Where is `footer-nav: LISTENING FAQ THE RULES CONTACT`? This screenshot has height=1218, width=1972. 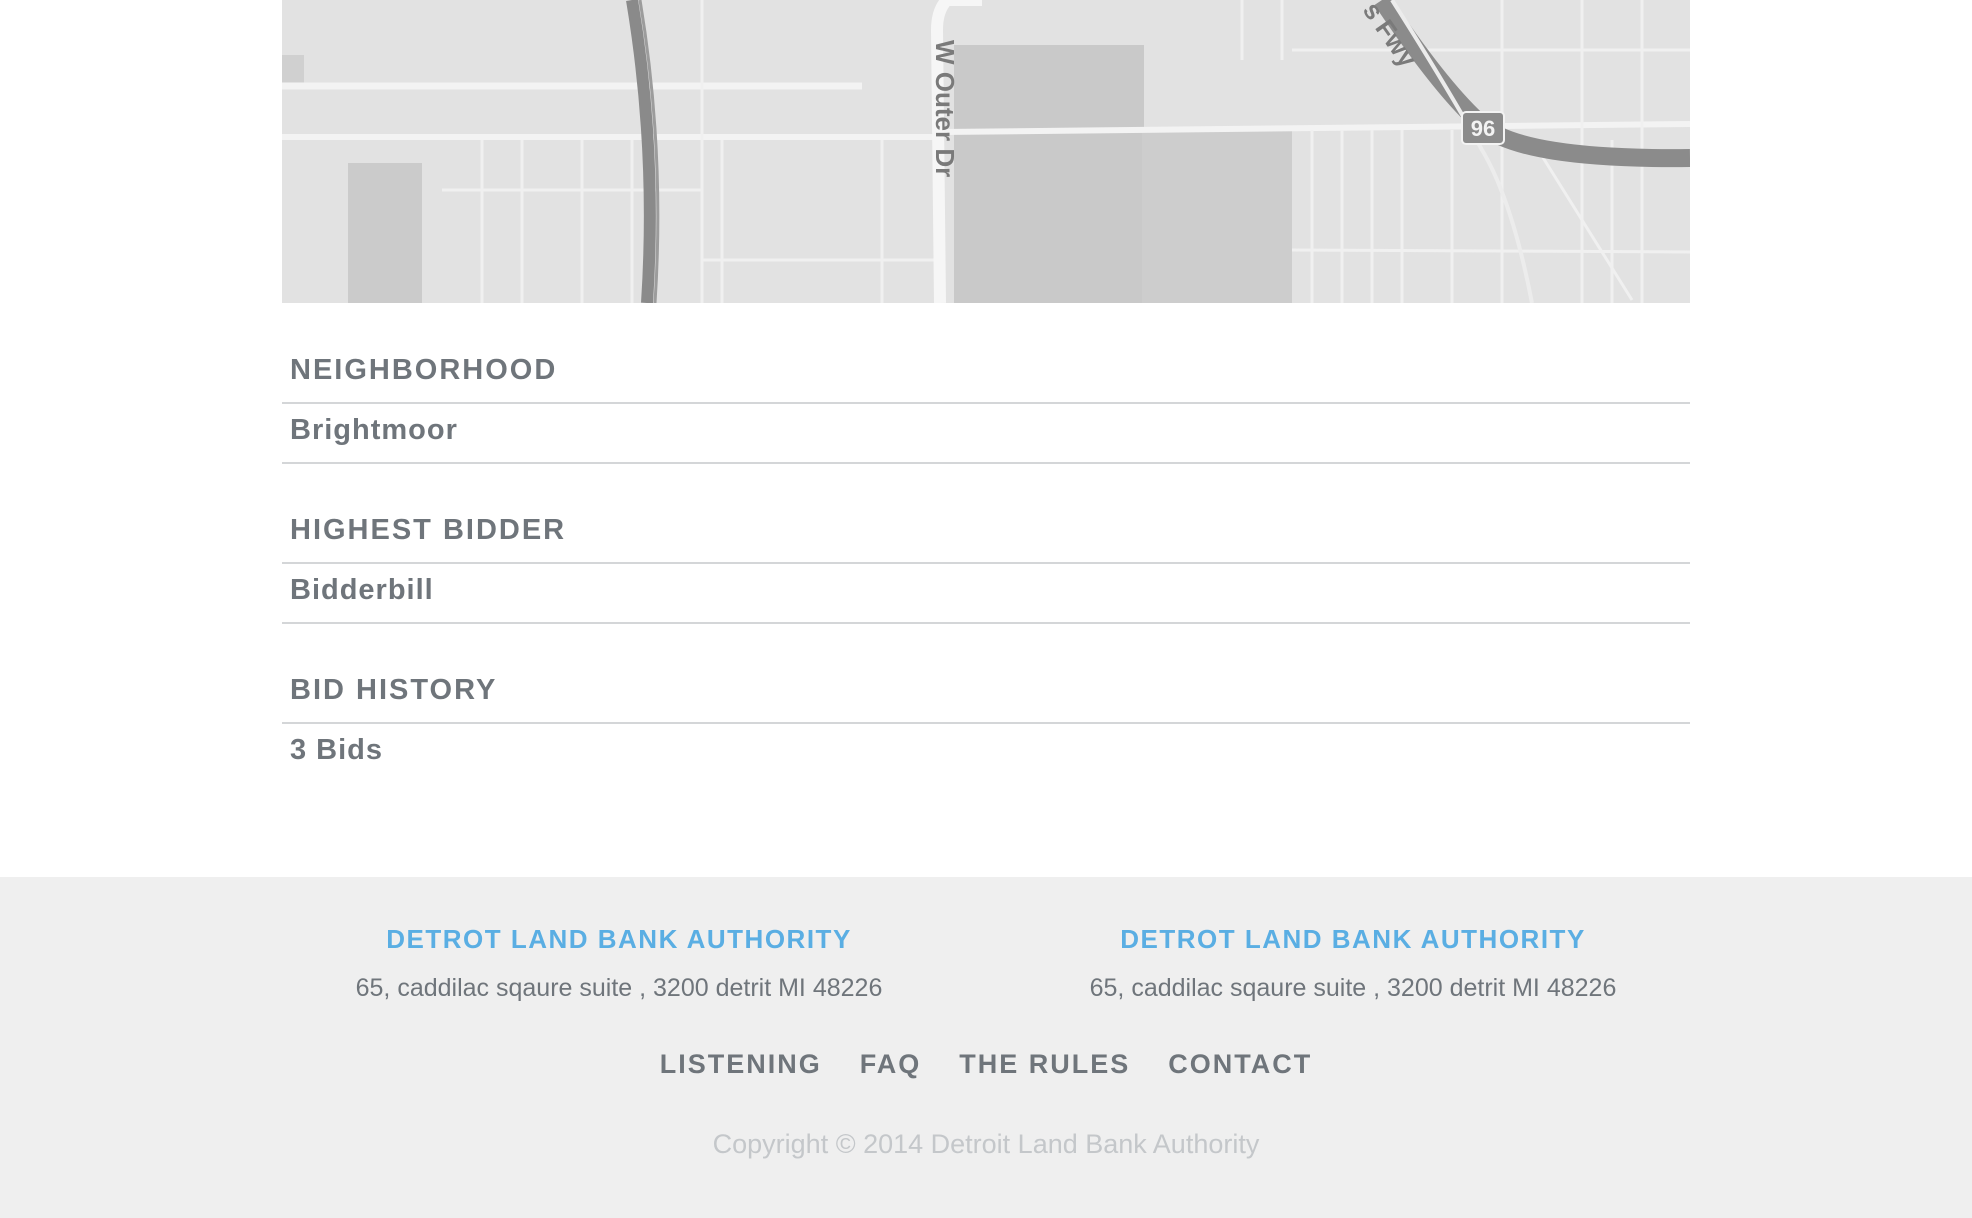 footer-nav: LISTENING FAQ THE RULES CONTACT is located at coordinates (986, 1064).